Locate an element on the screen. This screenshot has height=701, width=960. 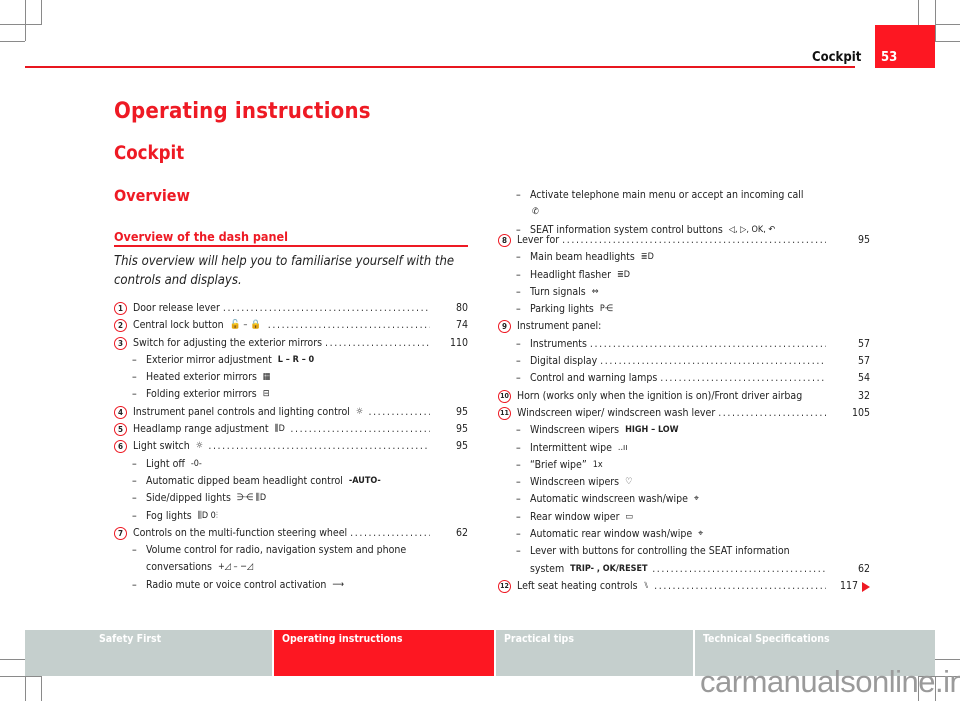
section-title: Operating instructions is located at coordinates (242, 111).